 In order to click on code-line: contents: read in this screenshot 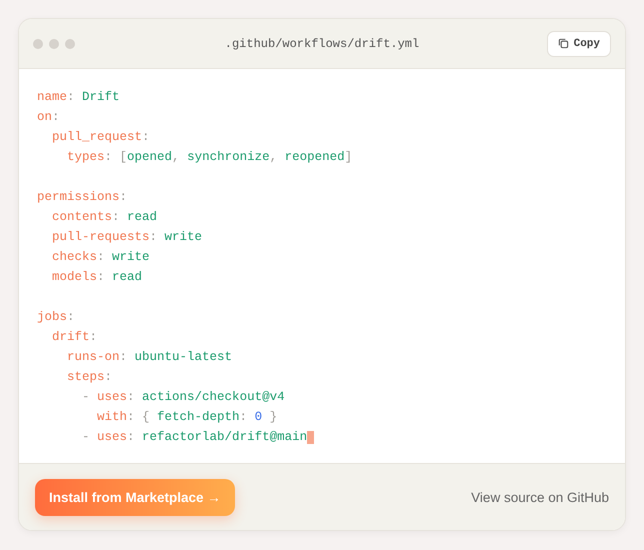, I will do `click(104, 217)`.